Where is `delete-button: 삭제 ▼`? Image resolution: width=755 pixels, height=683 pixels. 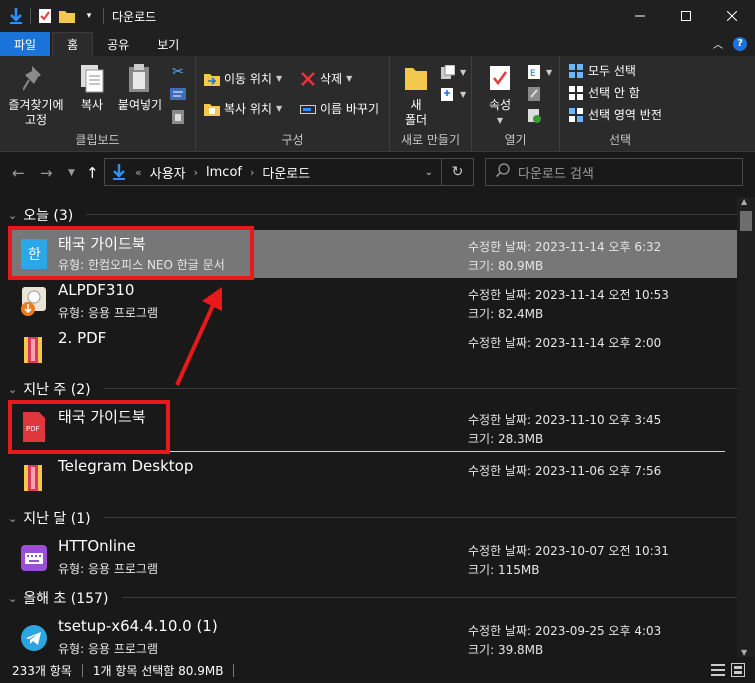 delete-button: 삭제 ▼ is located at coordinates (326, 78).